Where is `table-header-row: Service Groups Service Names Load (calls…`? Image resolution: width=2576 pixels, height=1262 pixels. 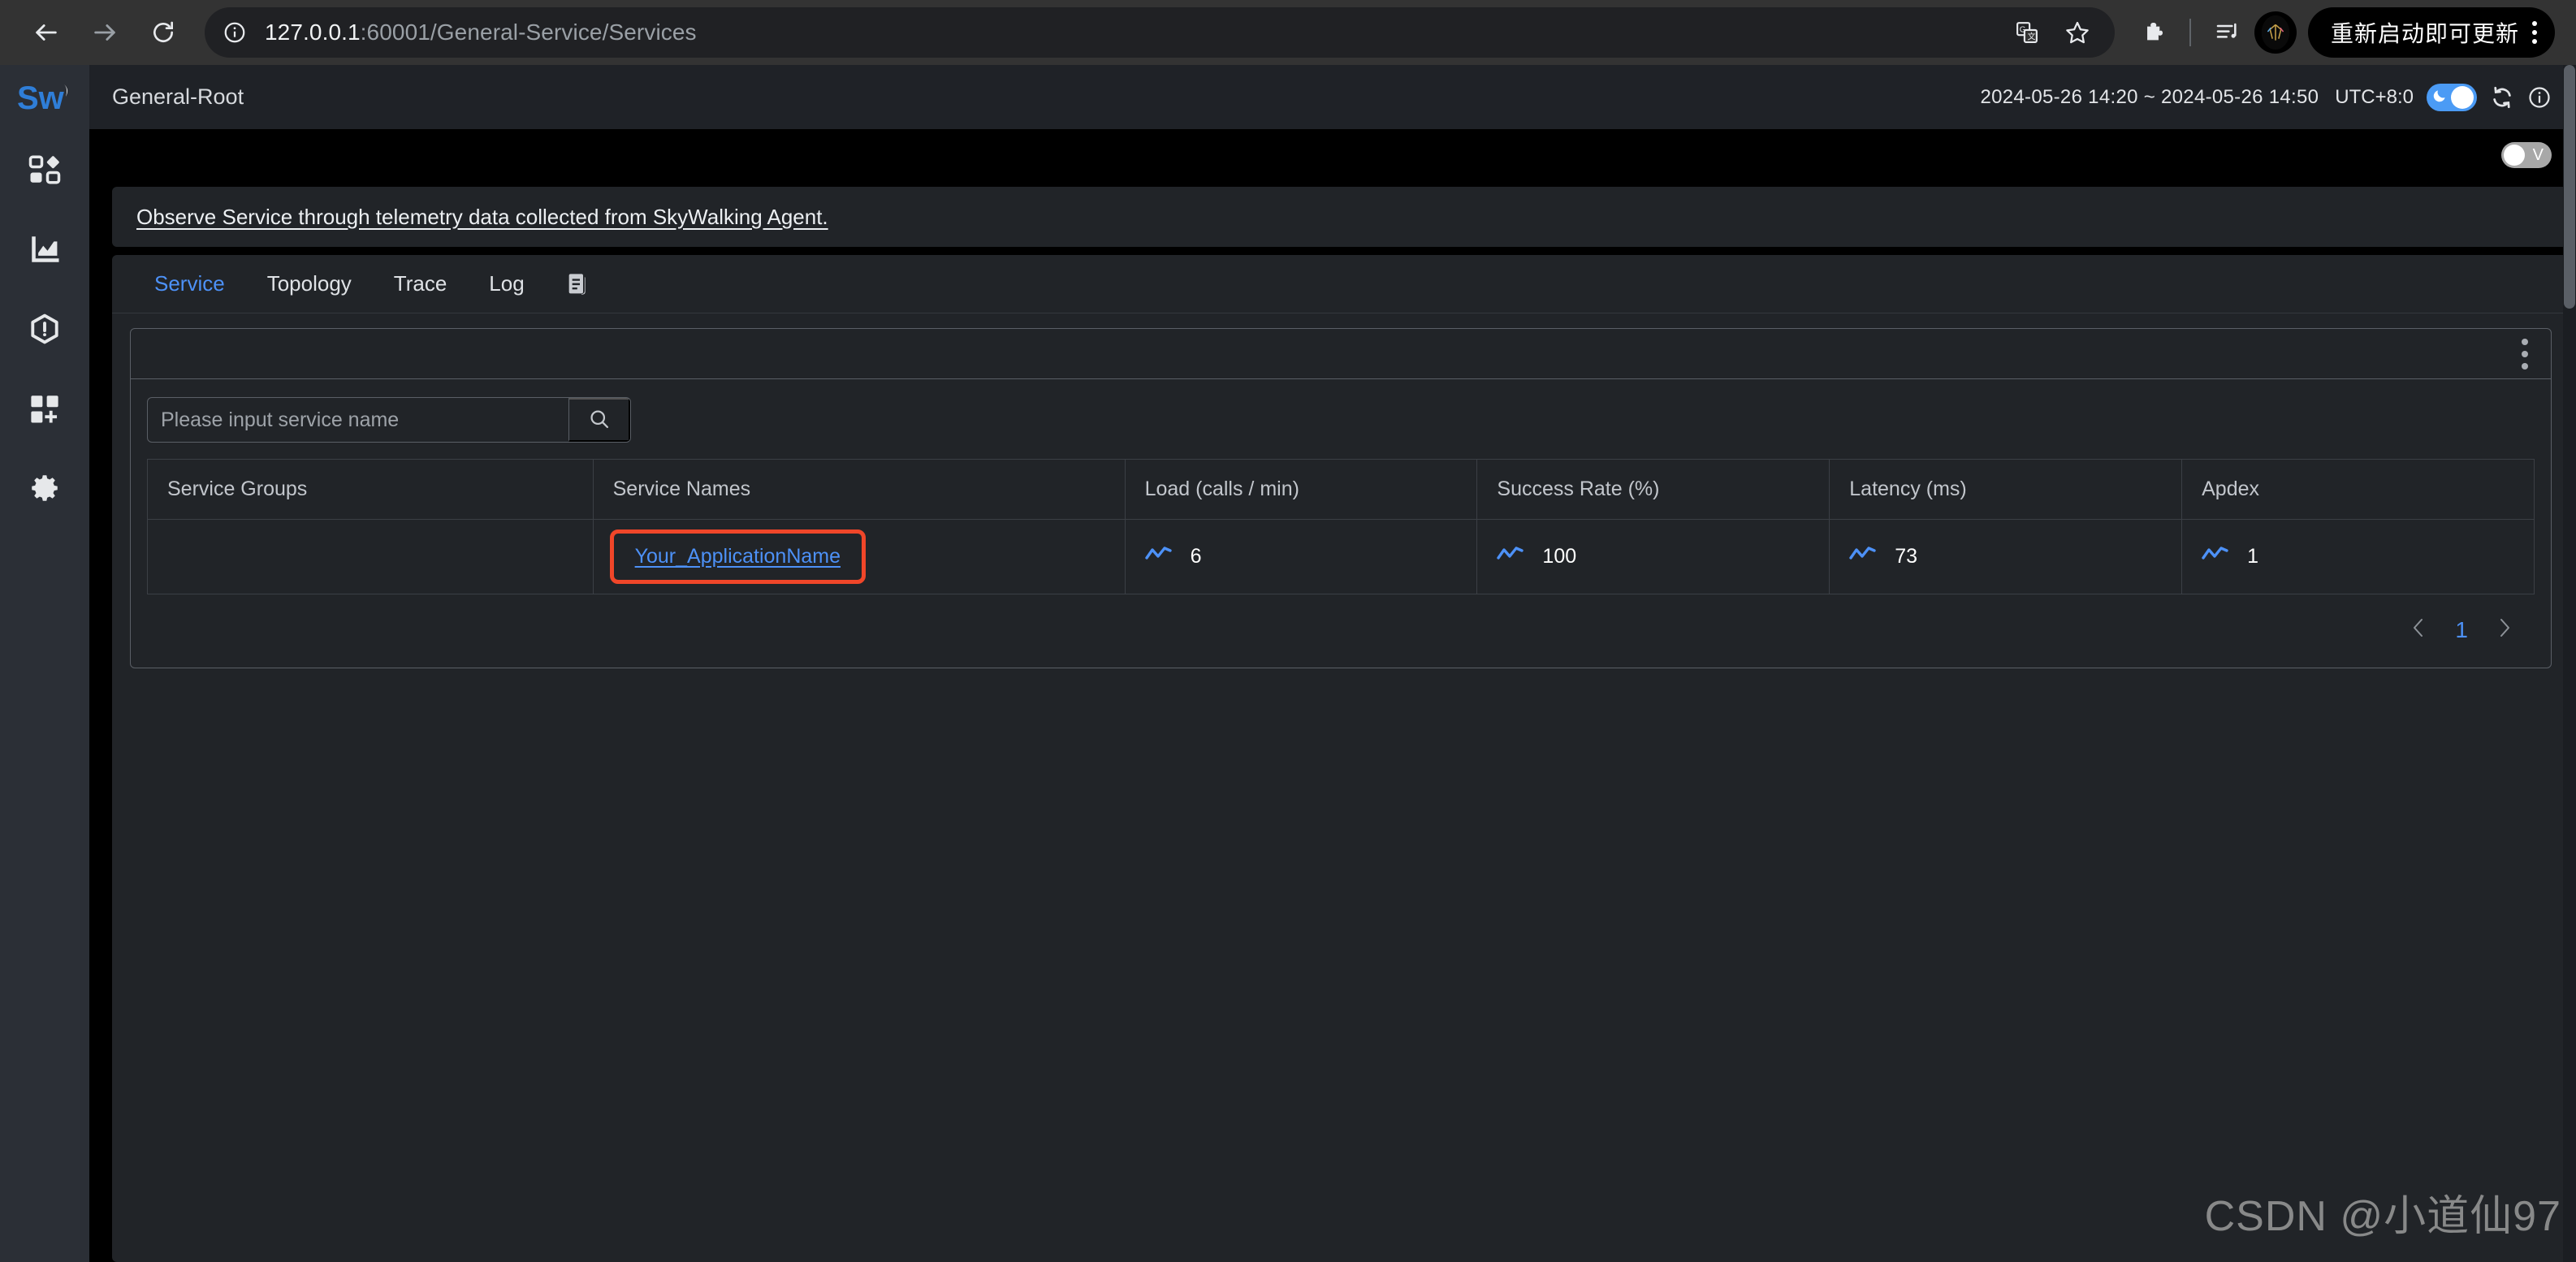
table-header-row: Service Groups Service Names Load (calls… is located at coordinates (1341, 489).